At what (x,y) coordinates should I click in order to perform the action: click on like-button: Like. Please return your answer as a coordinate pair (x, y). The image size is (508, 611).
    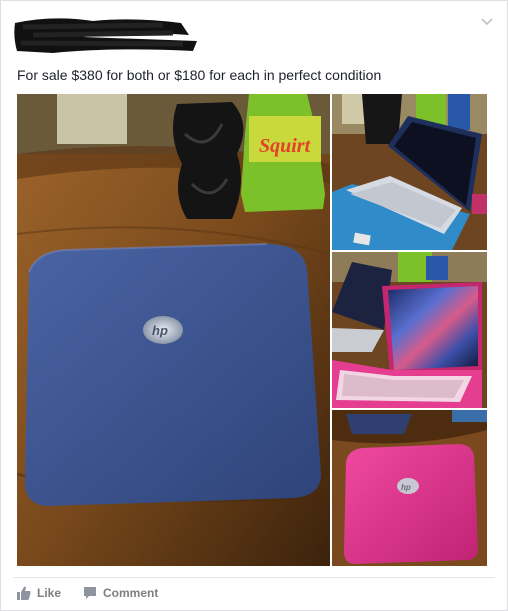
    Looking at the image, I should click on (39, 593).